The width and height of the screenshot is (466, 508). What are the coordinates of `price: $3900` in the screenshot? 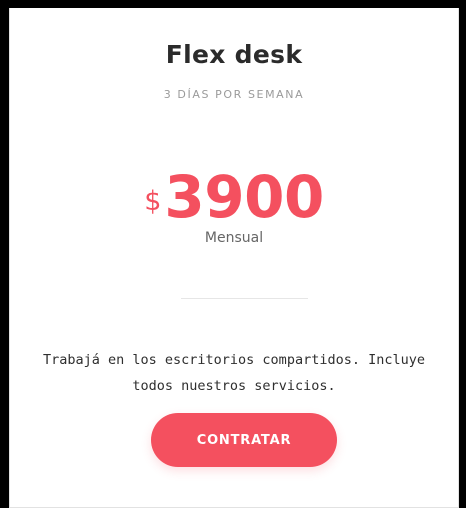 It's located at (234, 197).